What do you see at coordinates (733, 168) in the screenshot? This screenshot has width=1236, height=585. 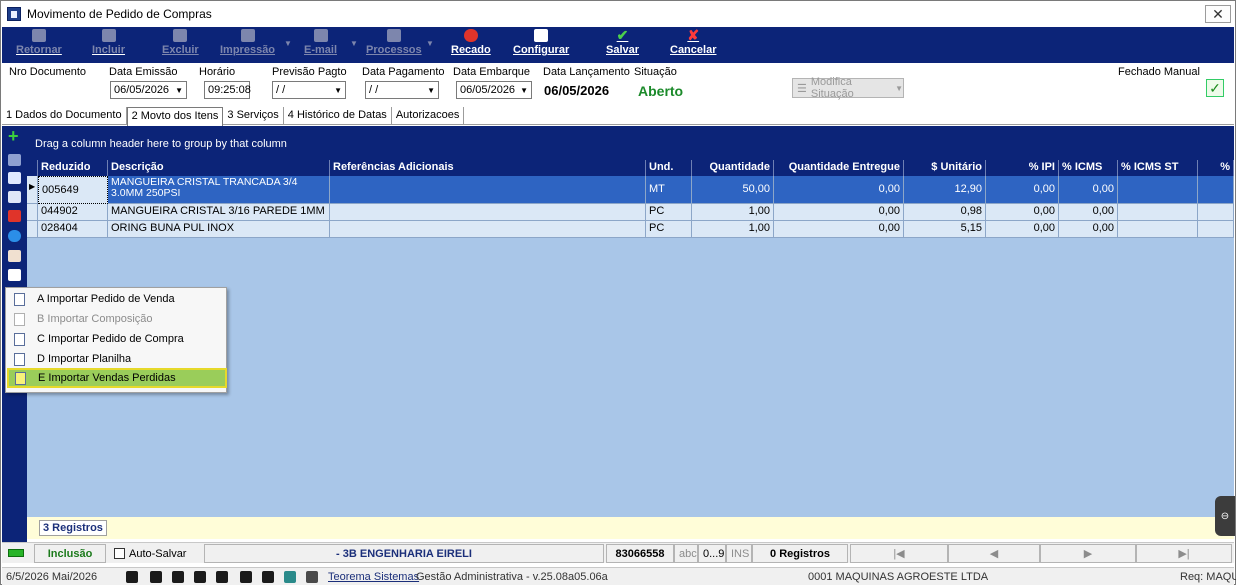 I see `col-quantidade: Quantidade` at bounding box center [733, 168].